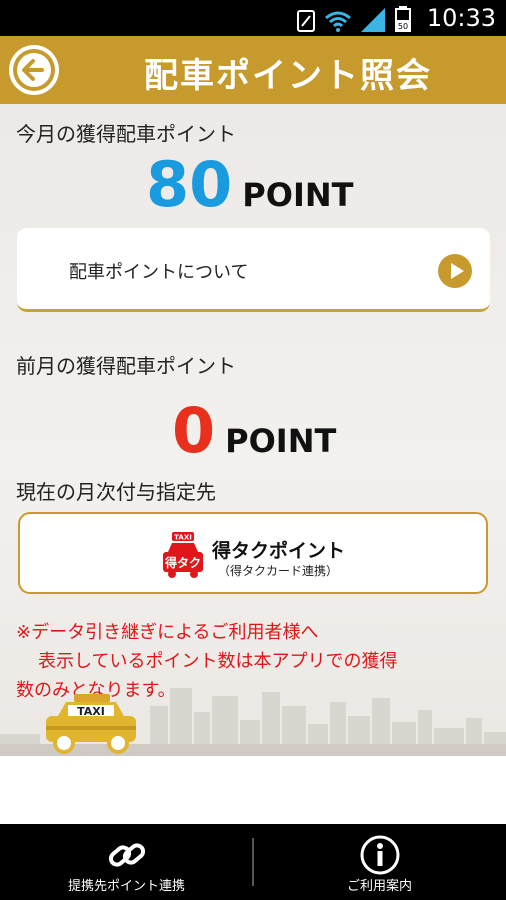 This screenshot has height=900, width=506. What do you see at coordinates (278, 571) in the screenshot?
I see `destination-subtitle: （得タクカード連携）` at bounding box center [278, 571].